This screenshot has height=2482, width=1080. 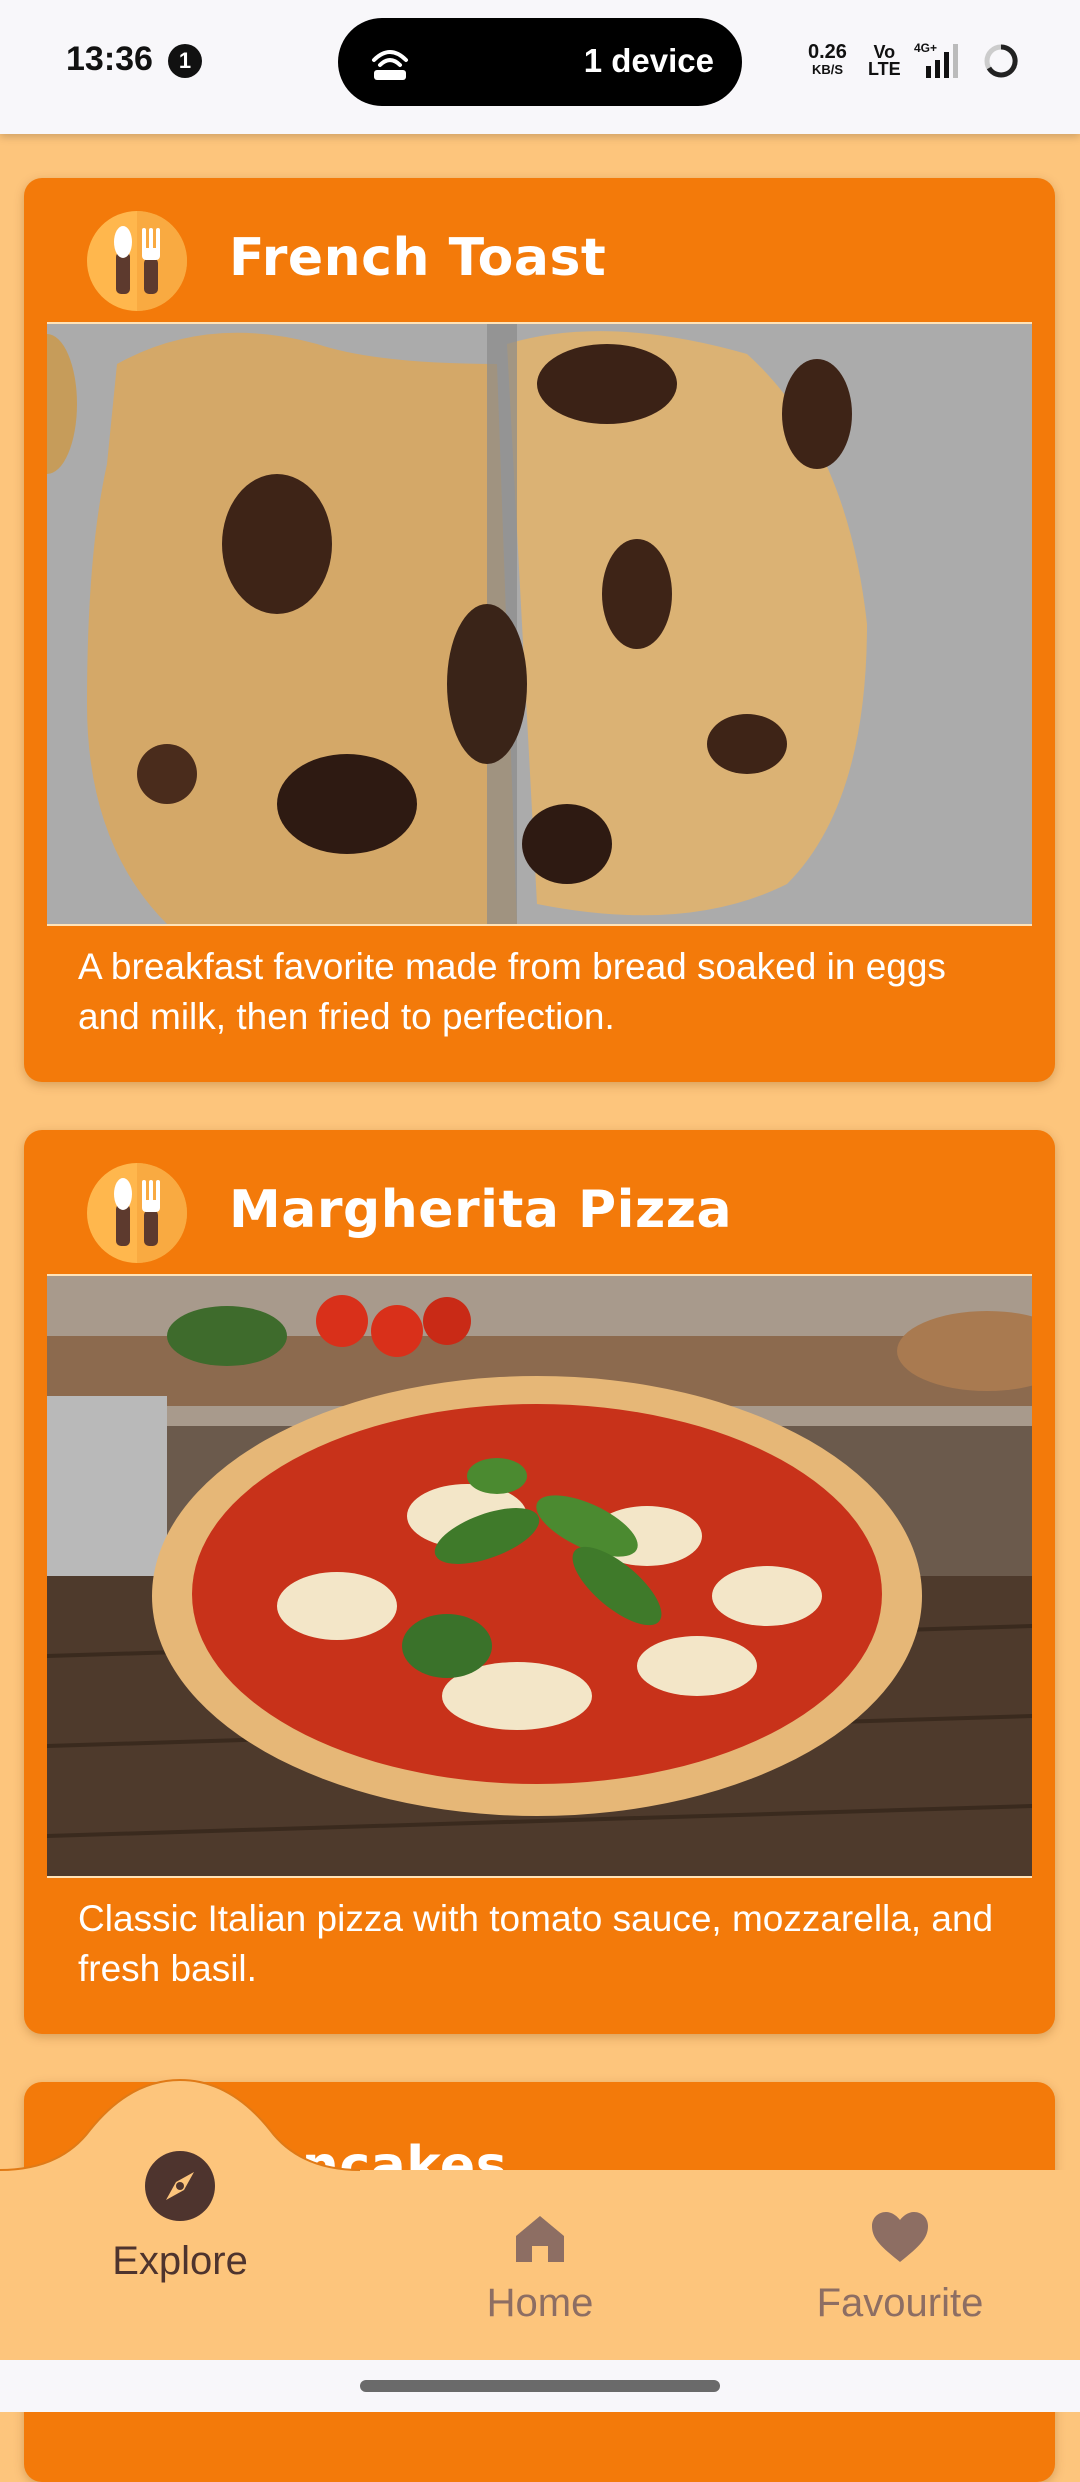 I want to click on network-speed: 0.26 KB/S, so click(x=827, y=59).